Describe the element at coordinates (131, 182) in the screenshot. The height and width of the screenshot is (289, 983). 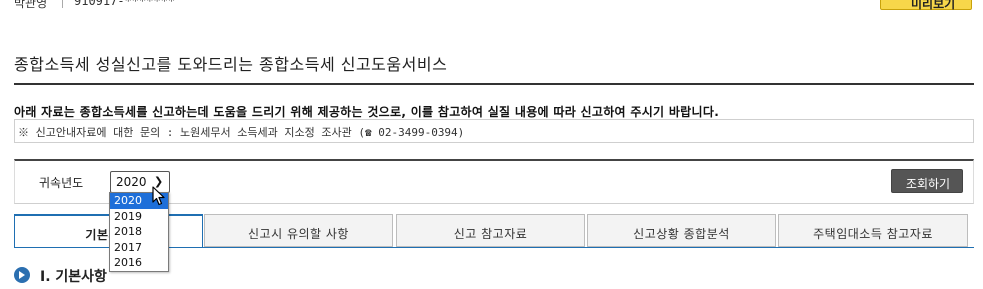
I see `year-select-value: 2020` at that location.